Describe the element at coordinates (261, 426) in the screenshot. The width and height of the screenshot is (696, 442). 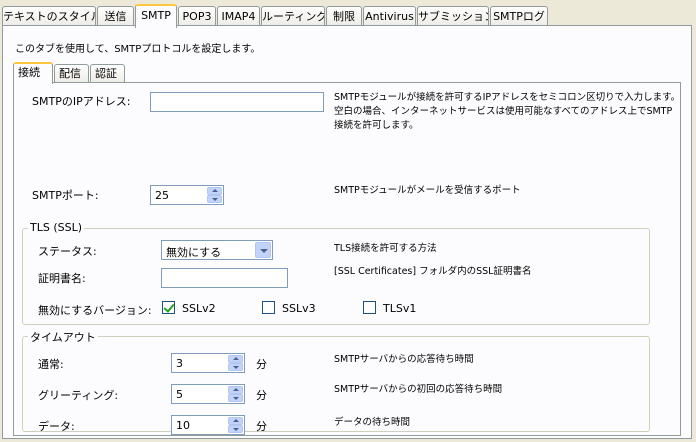
I see `timeout-data-unit: 分` at that location.